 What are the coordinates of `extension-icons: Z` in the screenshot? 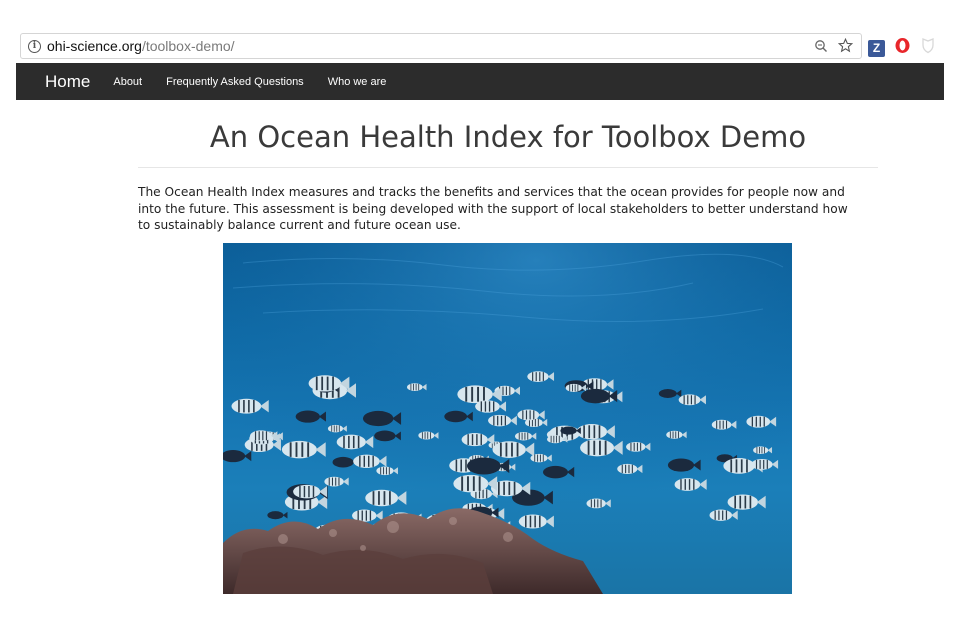 It's located at (902, 48).